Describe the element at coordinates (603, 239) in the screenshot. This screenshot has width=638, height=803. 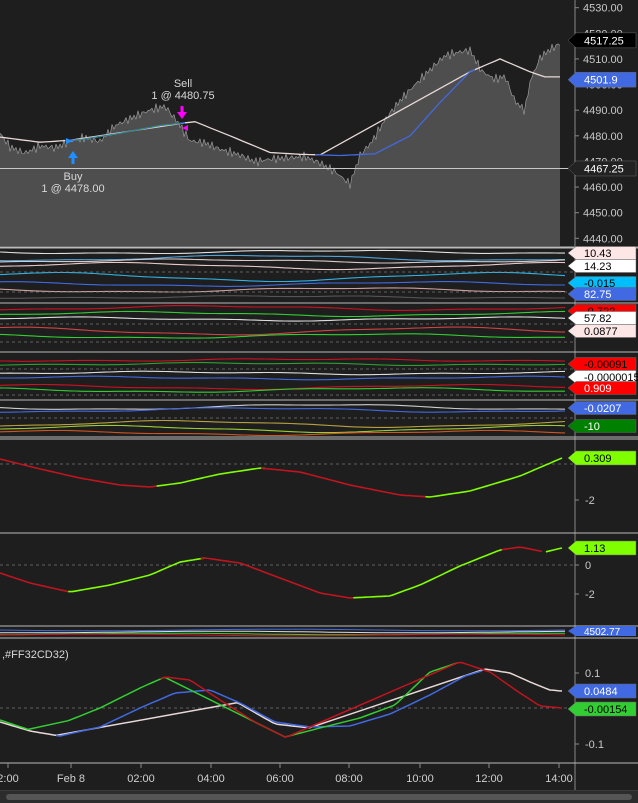
I see `price-tick-label: 4440.00` at that location.